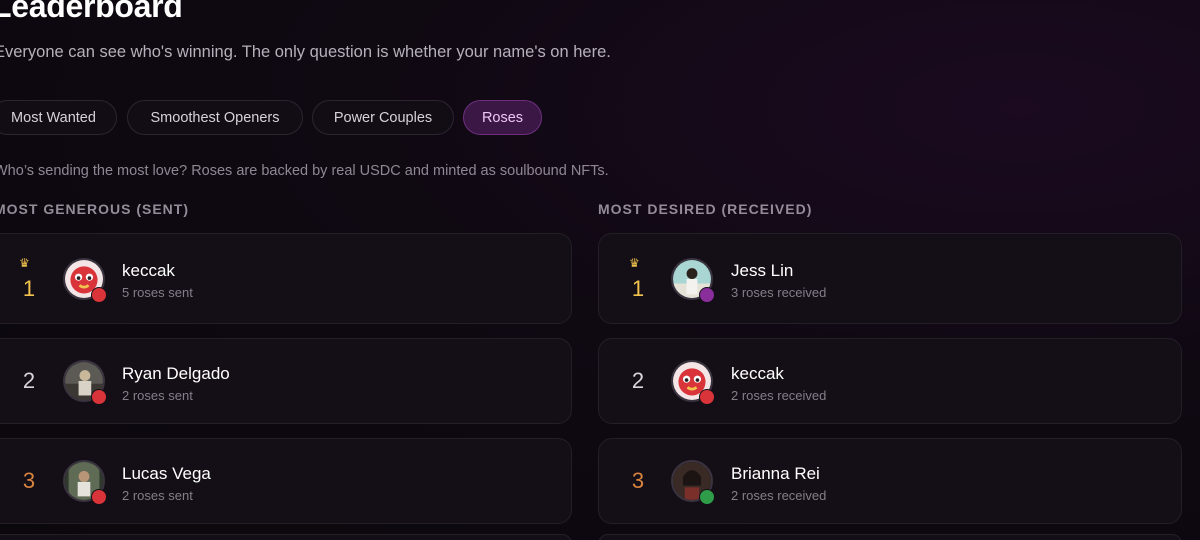  I want to click on sent-entry-next-partial, so click(286, 537).